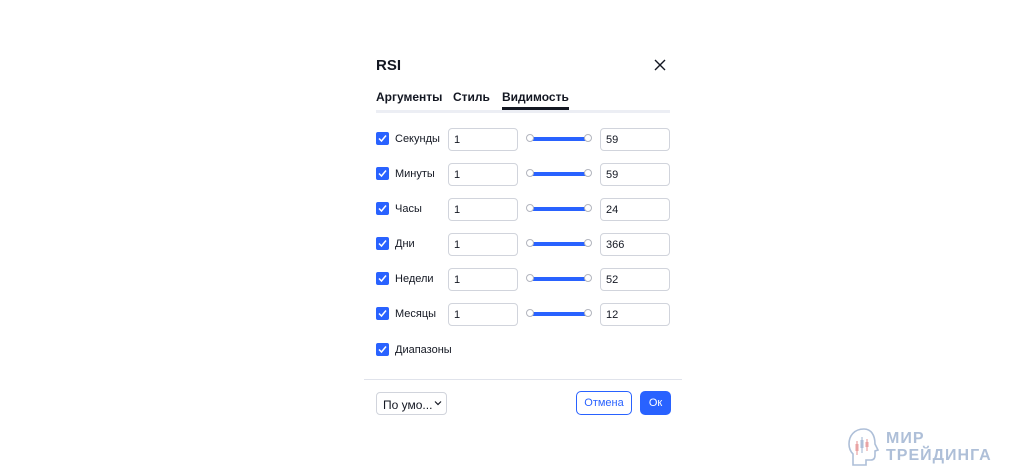 This screenshot has width=1024, height=474. What do you see at coordinates (483, 244) in the screenshot?
I see `days-from-input` at bounding box center [483, 244].